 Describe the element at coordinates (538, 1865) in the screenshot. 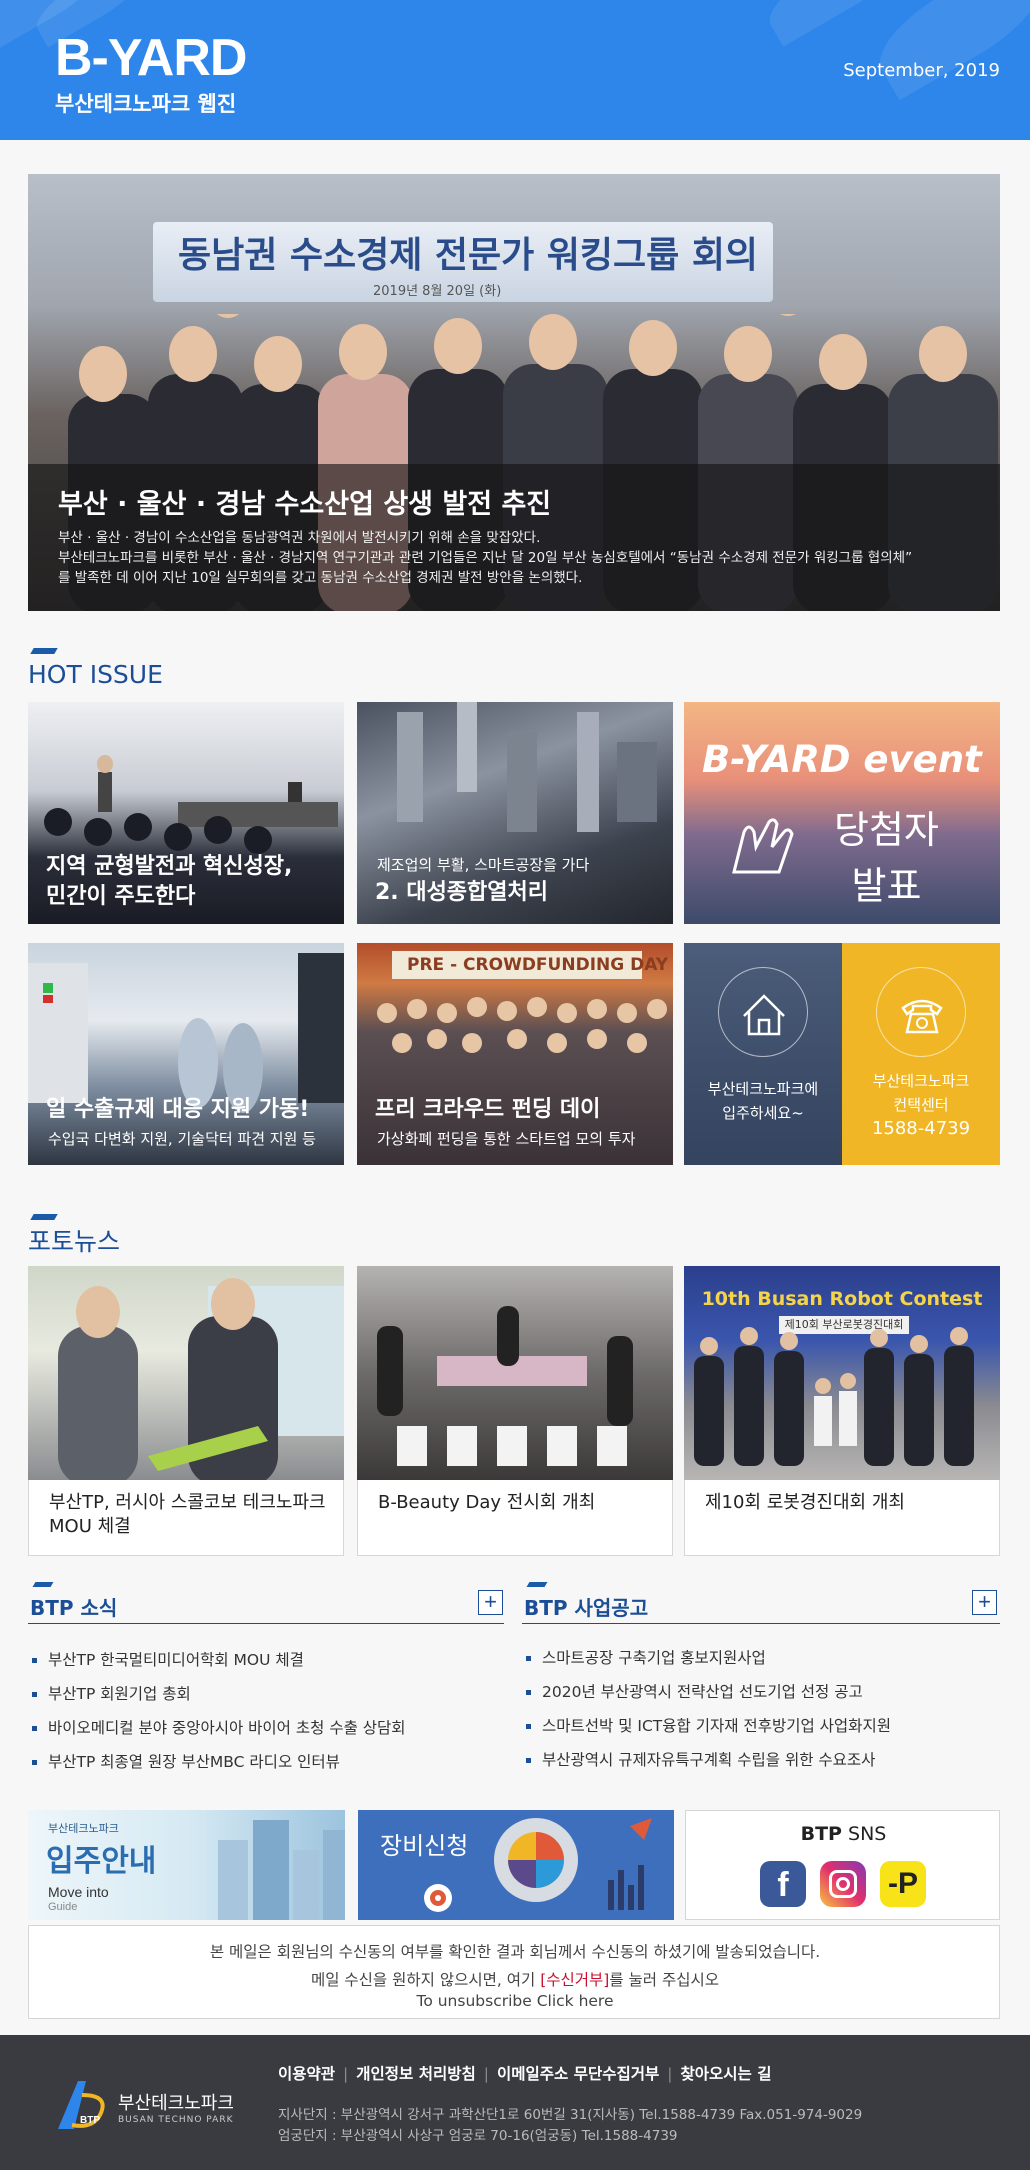

I see `gear-icon` at that location.